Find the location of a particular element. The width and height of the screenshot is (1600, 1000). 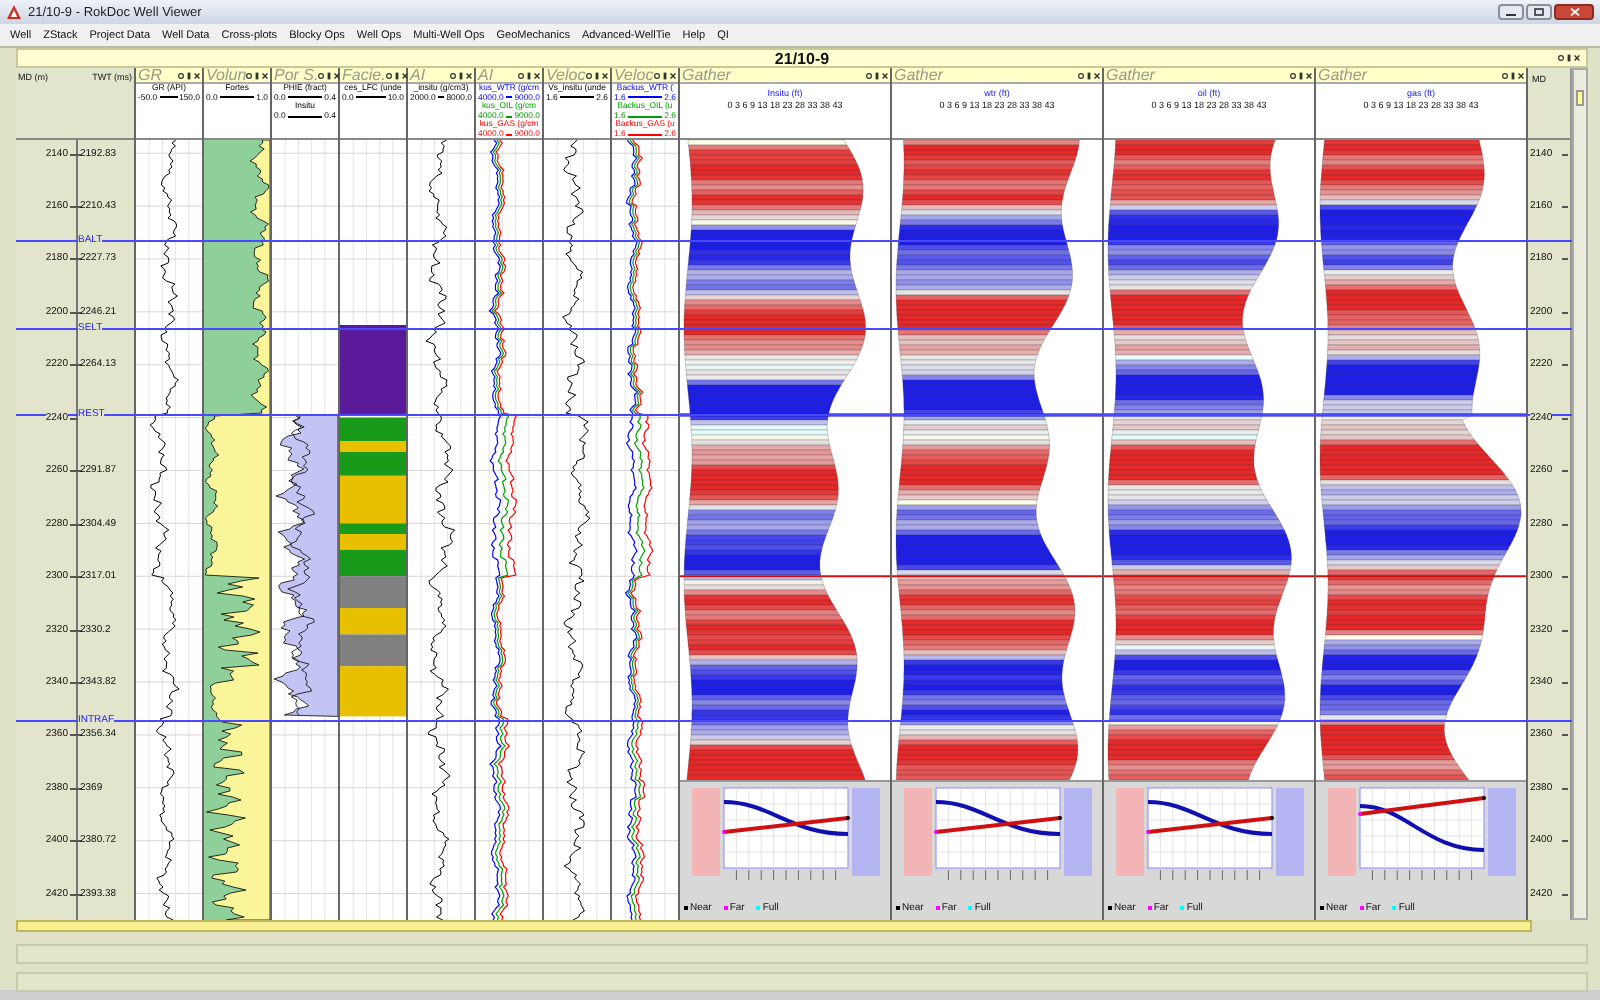

track-title: GR is located at coordinates (150, 75).